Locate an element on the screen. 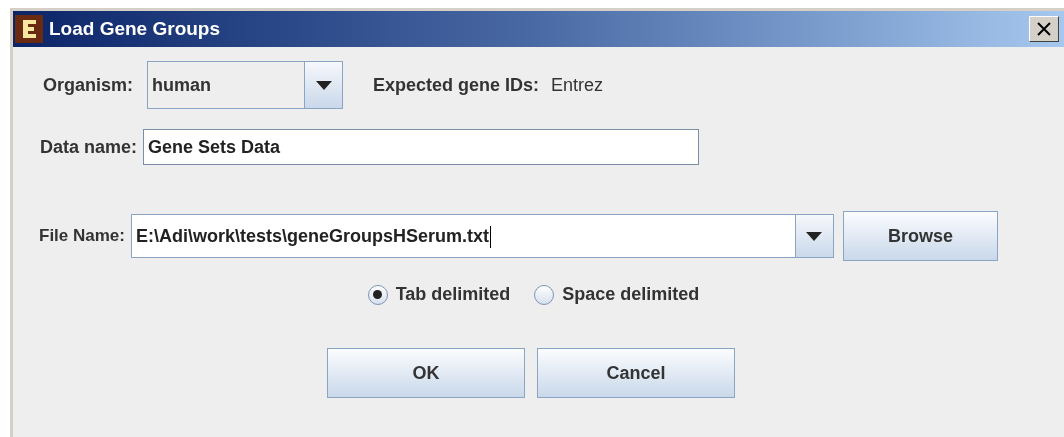  dialog-button: OK is located at coordinates (426, 373).